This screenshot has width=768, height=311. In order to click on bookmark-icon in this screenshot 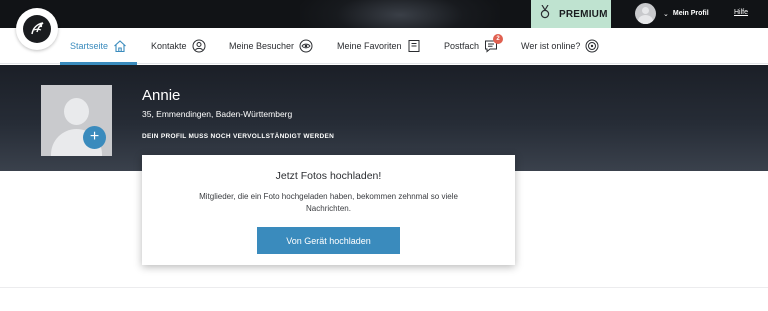, I will do `click(414, 46)`.